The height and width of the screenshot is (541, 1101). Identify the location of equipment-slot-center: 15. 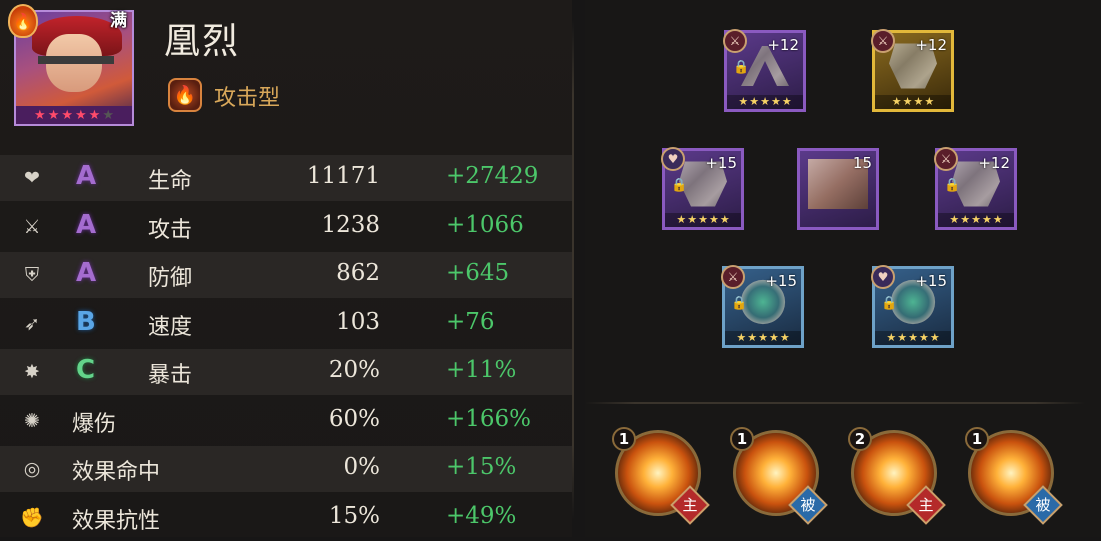
(838, 189).